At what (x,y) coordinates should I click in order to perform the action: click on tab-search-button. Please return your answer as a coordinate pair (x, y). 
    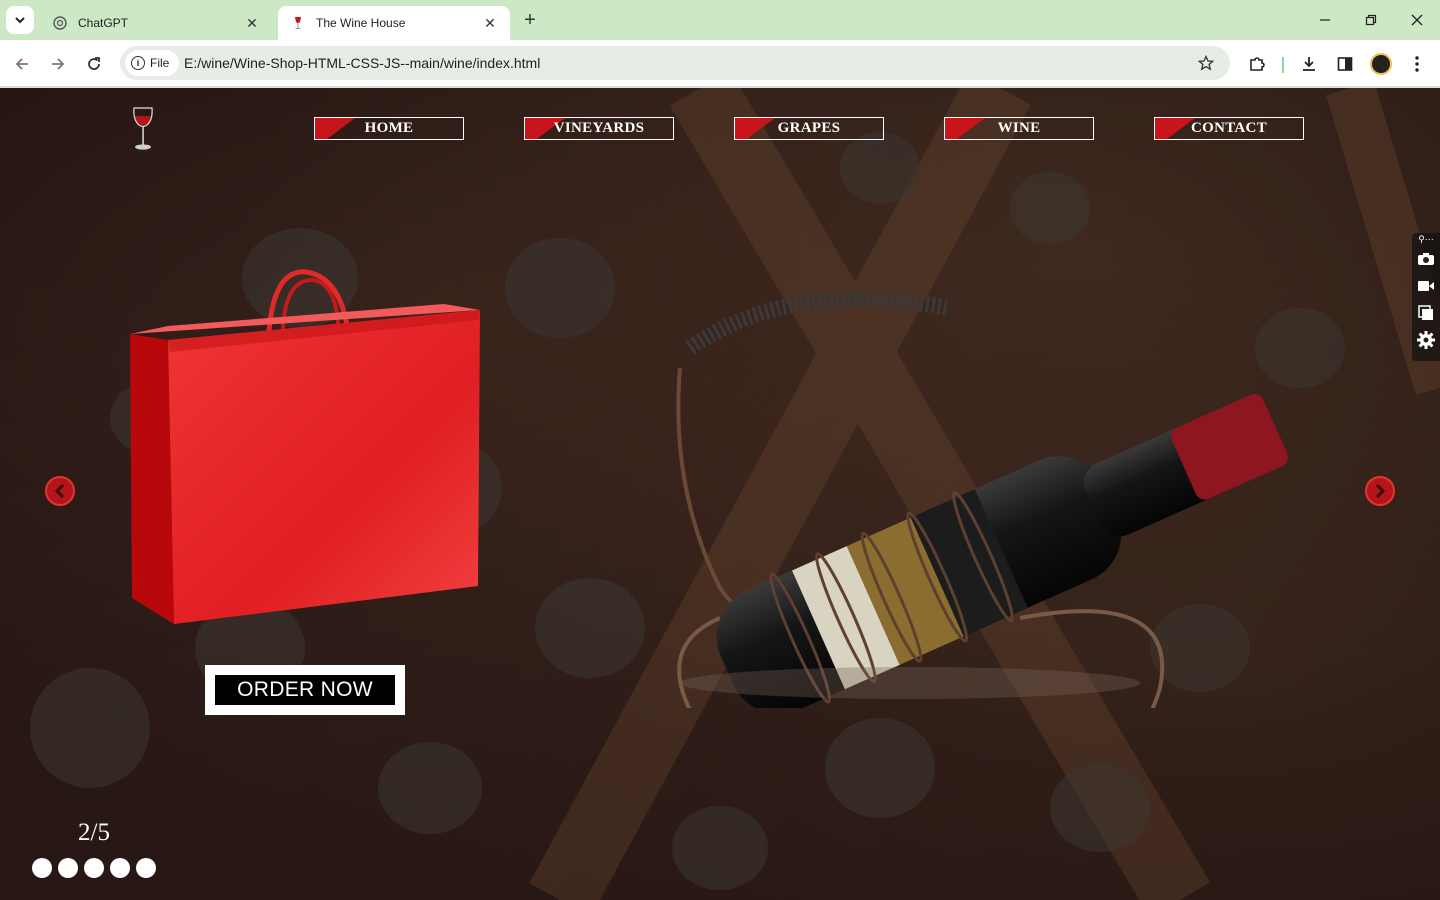
    Looking at the image, I should click on (20, 20).